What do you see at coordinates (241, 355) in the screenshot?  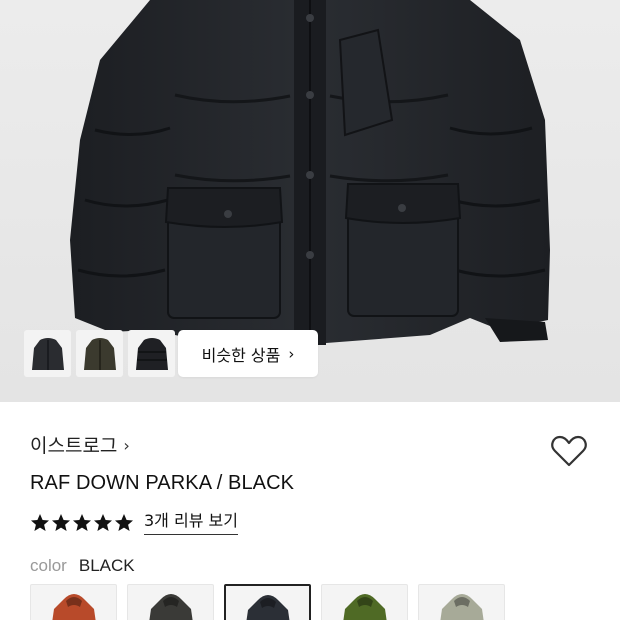 I see `similar-products-label: 비슷한 상품` at bounding box center [241, 355].